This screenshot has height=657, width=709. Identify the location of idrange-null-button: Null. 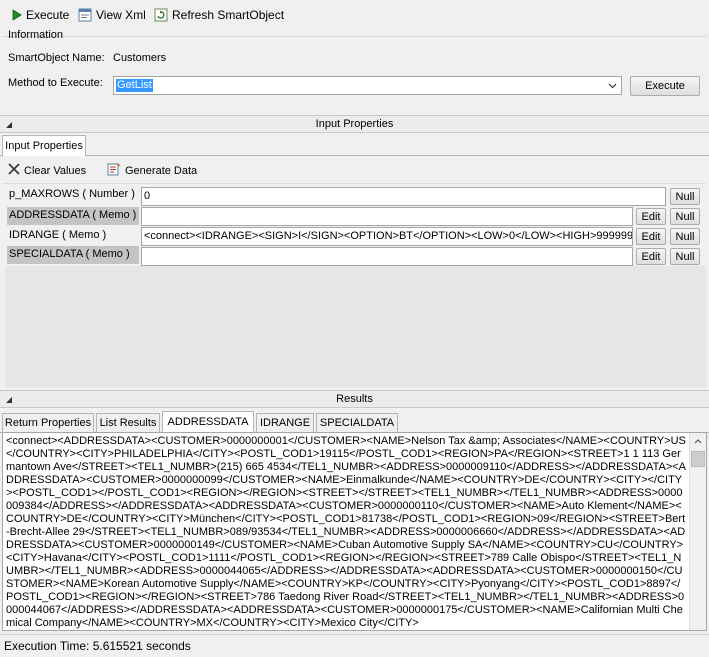
(685, 236).